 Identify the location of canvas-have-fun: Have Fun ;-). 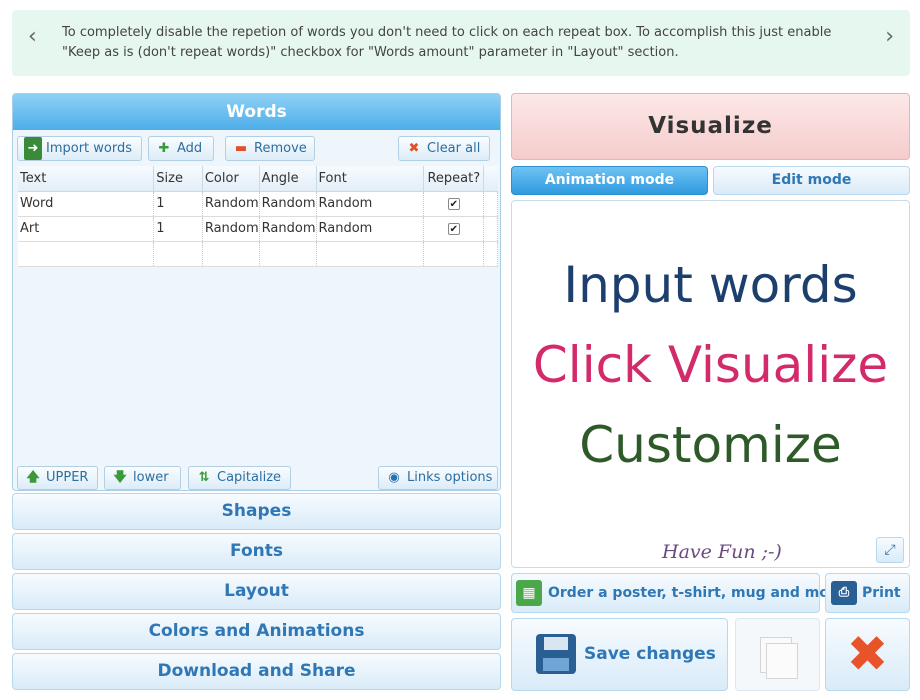
(722, 552).